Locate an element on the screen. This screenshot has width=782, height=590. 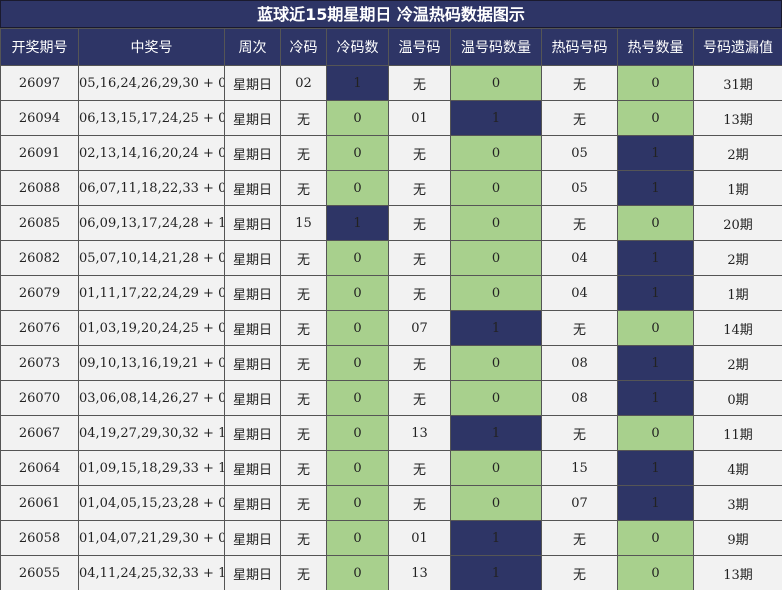
cell-hot-code: 05 is located at coordinates (579, 153).